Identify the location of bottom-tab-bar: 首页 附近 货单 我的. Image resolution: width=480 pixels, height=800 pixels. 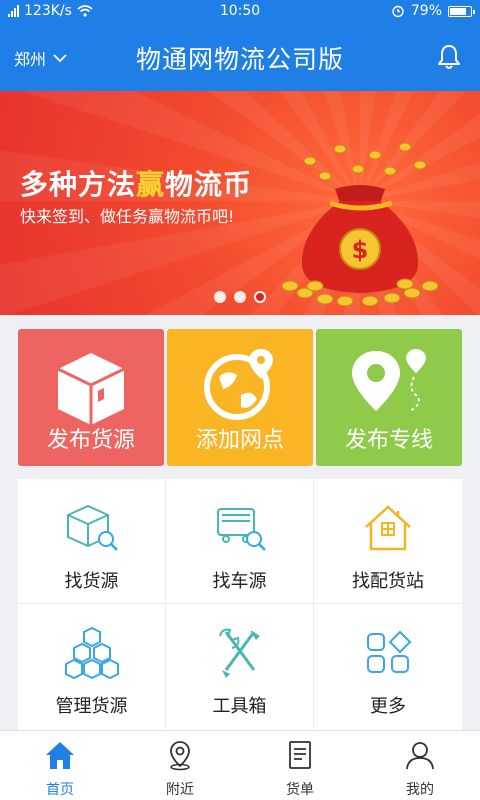
(240, 765).